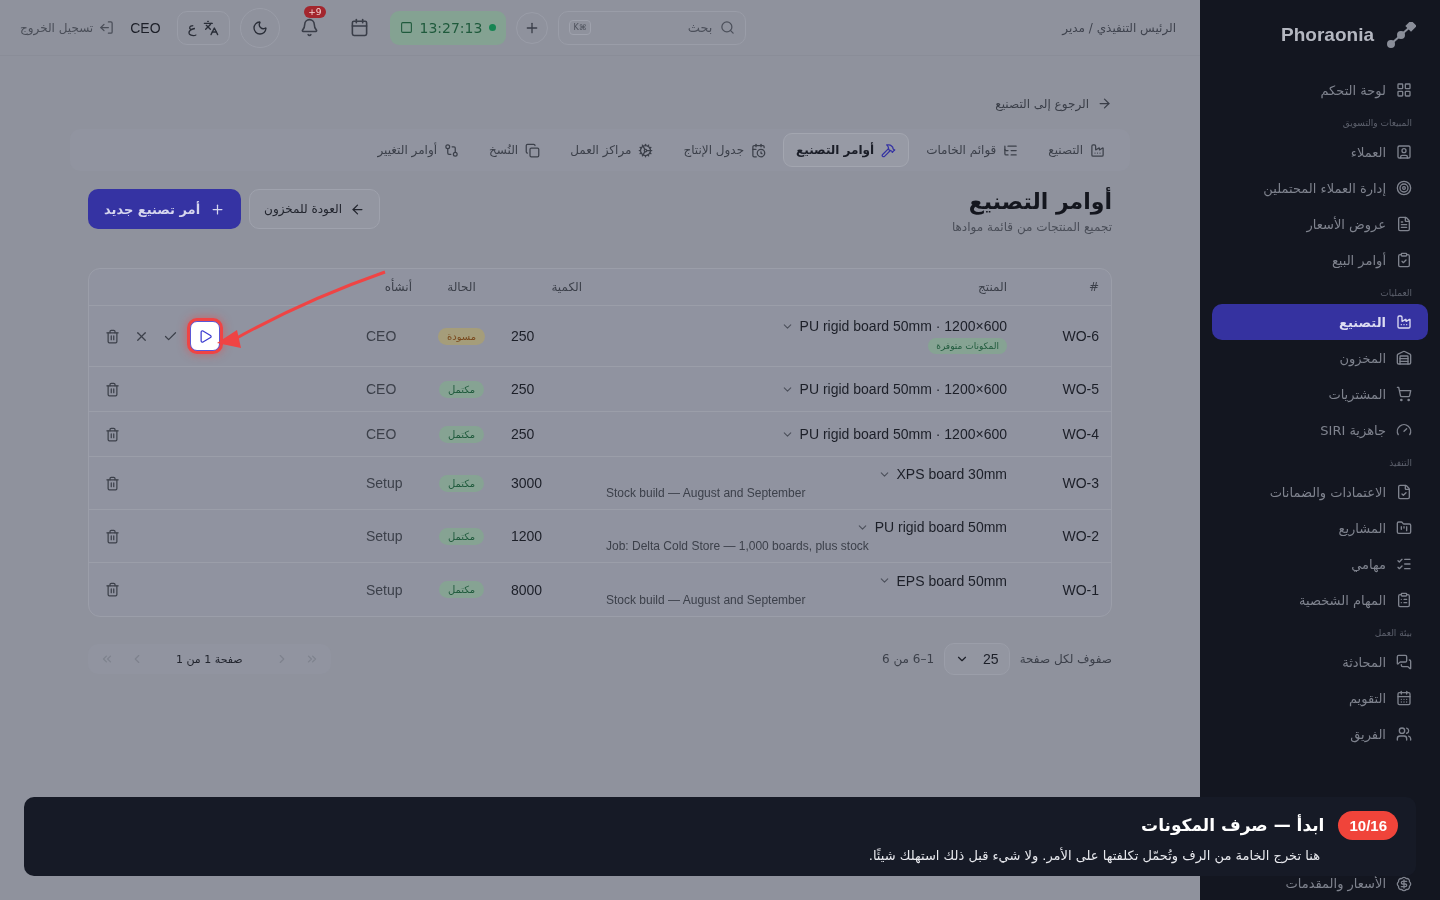  I want to click on back-link: الرجوع إلى التصنيع, so click(1053, 103).